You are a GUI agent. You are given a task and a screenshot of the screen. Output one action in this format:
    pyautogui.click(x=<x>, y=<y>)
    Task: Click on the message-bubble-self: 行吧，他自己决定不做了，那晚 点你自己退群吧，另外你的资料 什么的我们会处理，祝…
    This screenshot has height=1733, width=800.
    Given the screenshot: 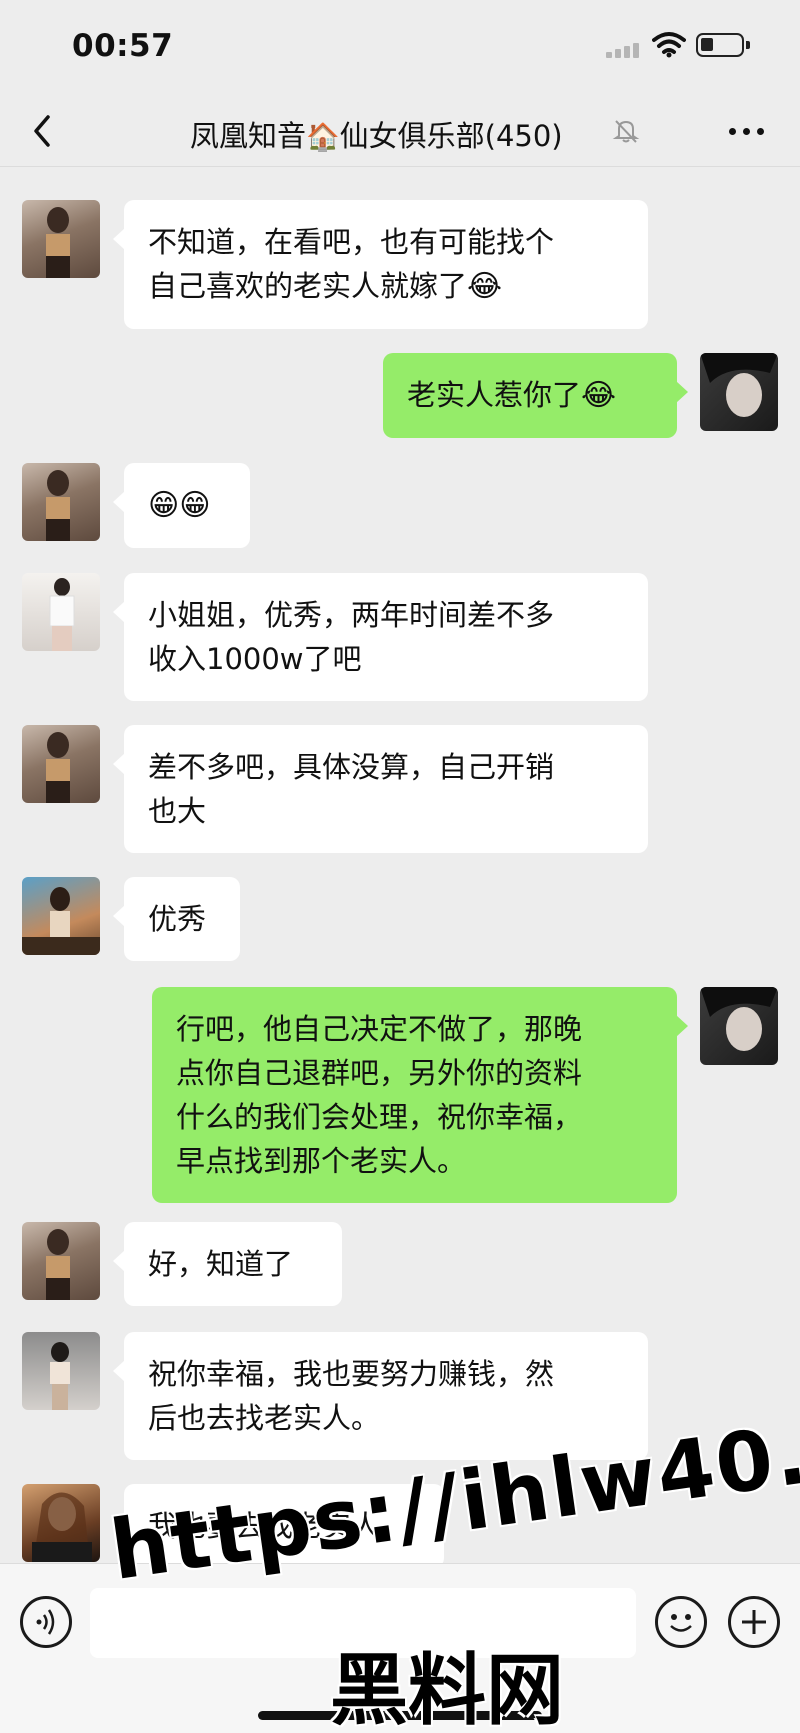 What is the action you would take?
    pyautogui.click(x=420, y=1095)
    